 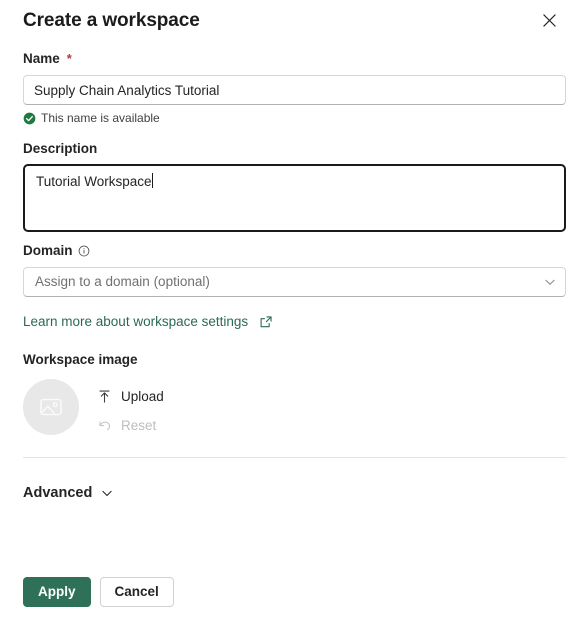 I want to click on workspace-image-avatar, so click(x=51, y=407).